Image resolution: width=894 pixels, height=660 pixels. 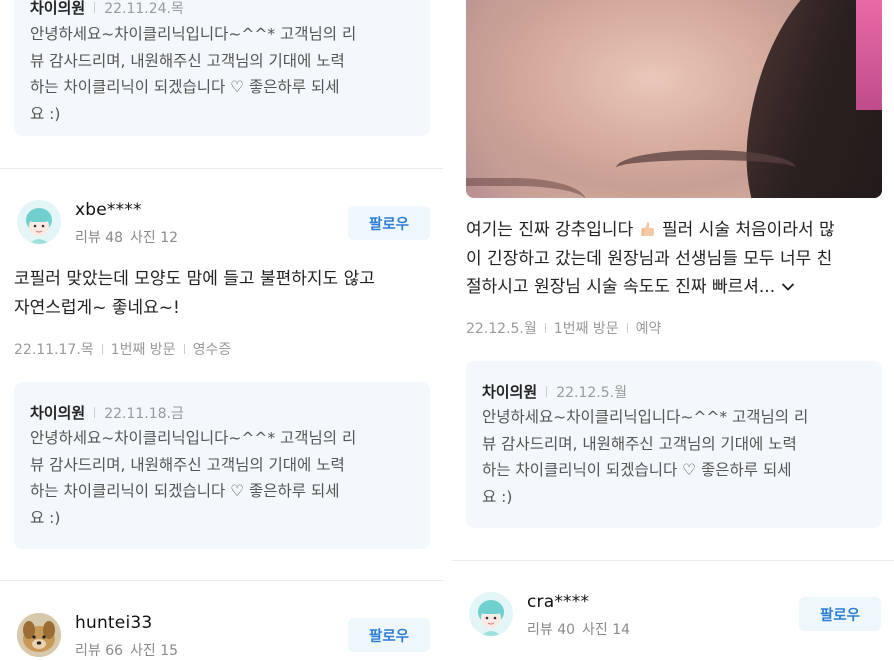 What do you see at coordinates (54, 350) in the screenshot?
I see `review-date: 22.11.17.목` at bounding box center [54, 350].